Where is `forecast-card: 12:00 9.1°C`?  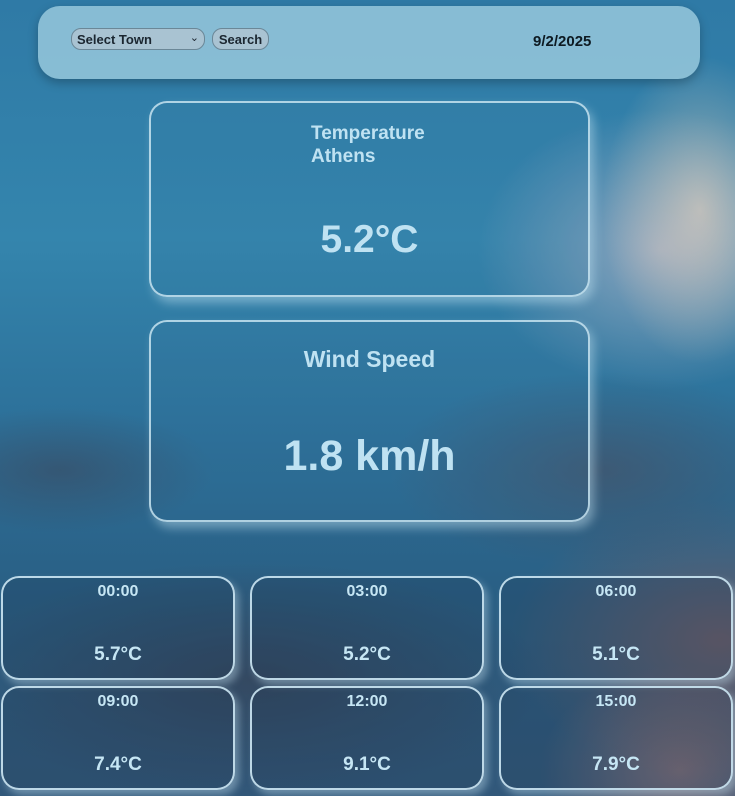 forecast-card: 12:00 9.1°C is located at coordinates (367, 738).